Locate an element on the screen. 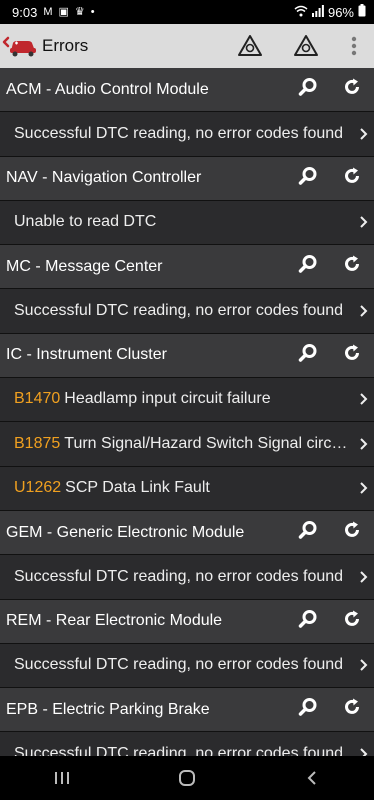  back-arrow-icon is located at coordinates (311, 778).